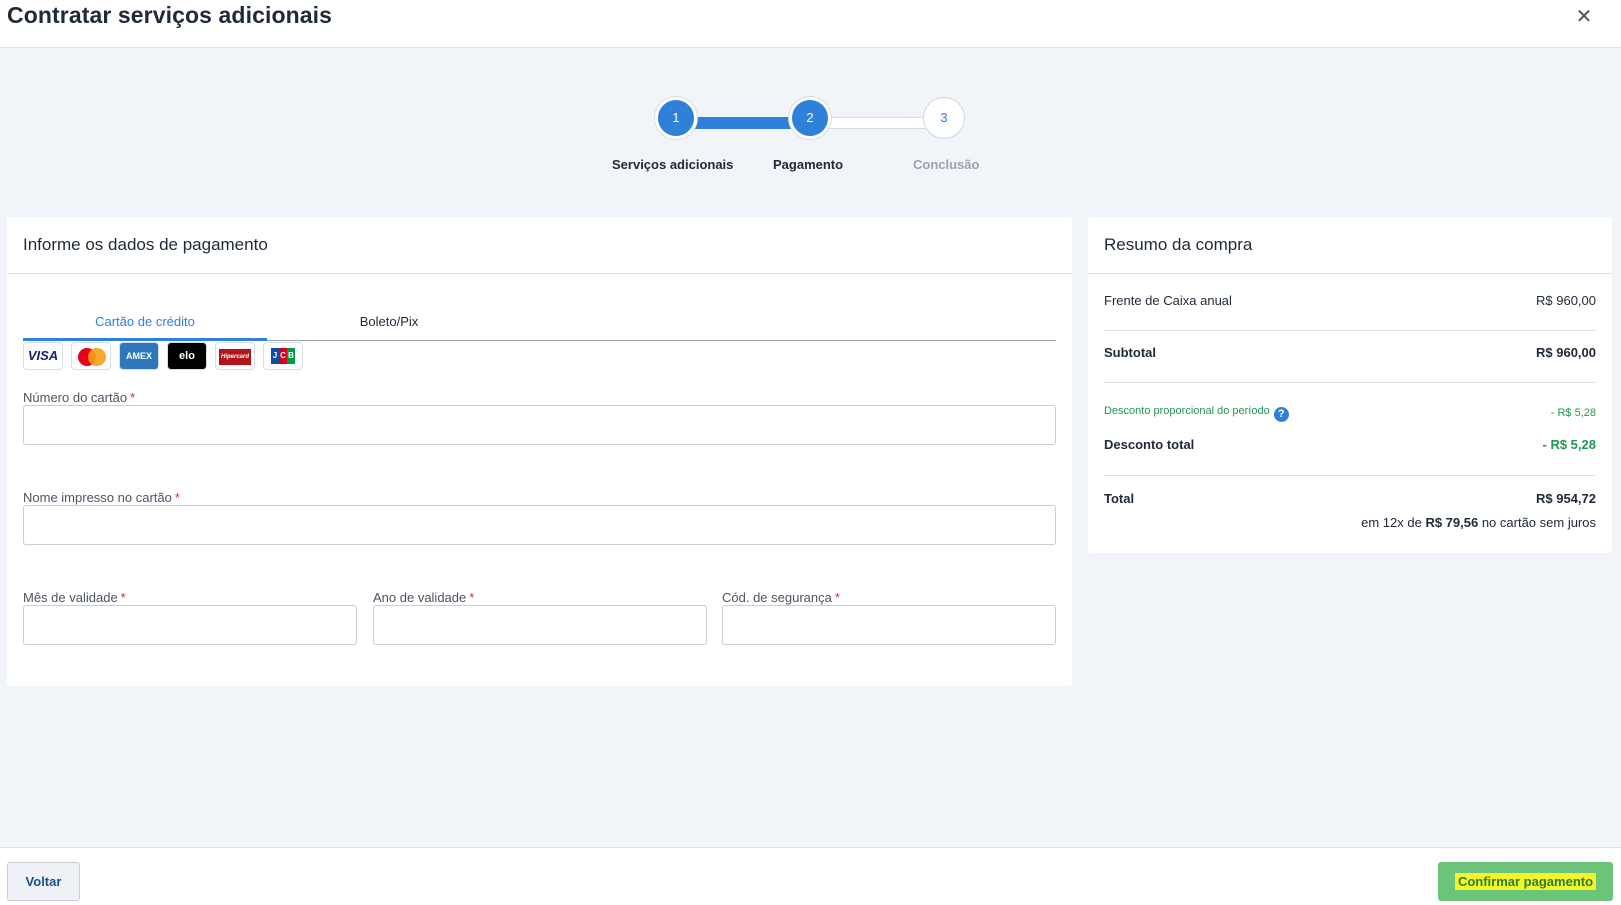  What do you see at coordinates (1566, 300) in the screenshot?
I see `item-value: R$ 960,00` at bounding box center [1566, 300].